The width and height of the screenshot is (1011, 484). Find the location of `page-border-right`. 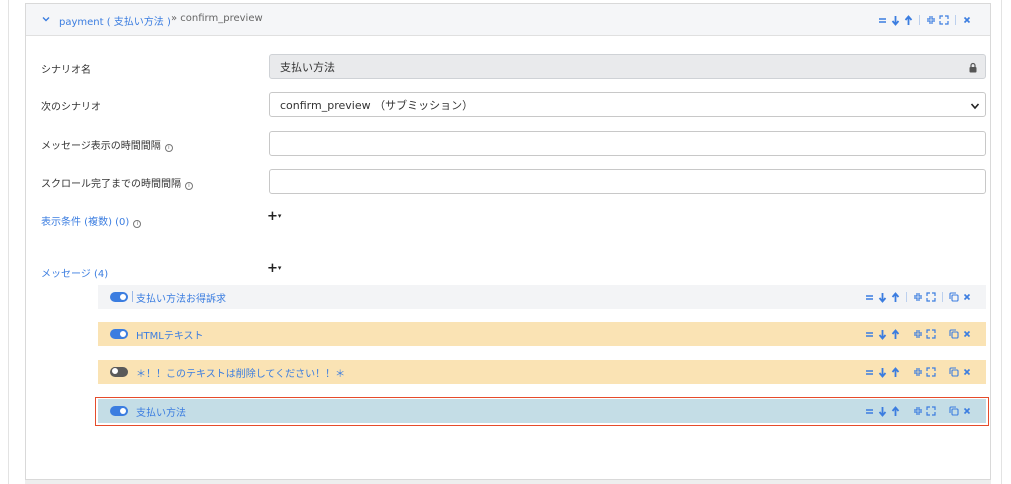

page-border-right is located at coordinates (1001, 242).